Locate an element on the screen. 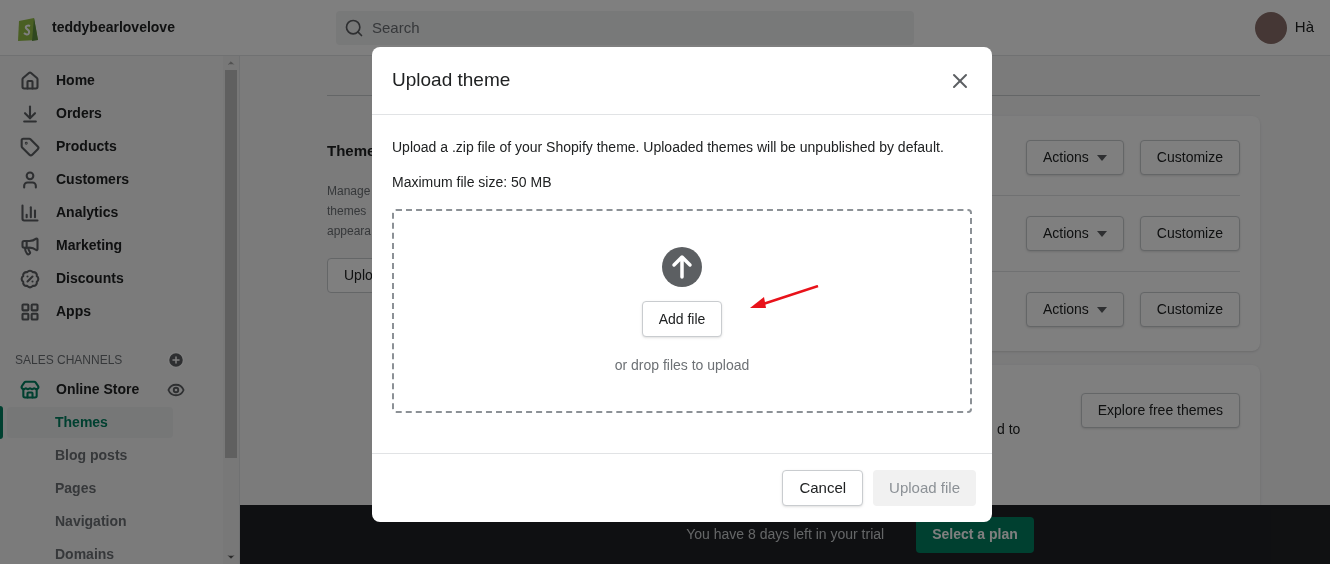 The image size is (1330, 564). store-icon is located at coordinates (30, 389).